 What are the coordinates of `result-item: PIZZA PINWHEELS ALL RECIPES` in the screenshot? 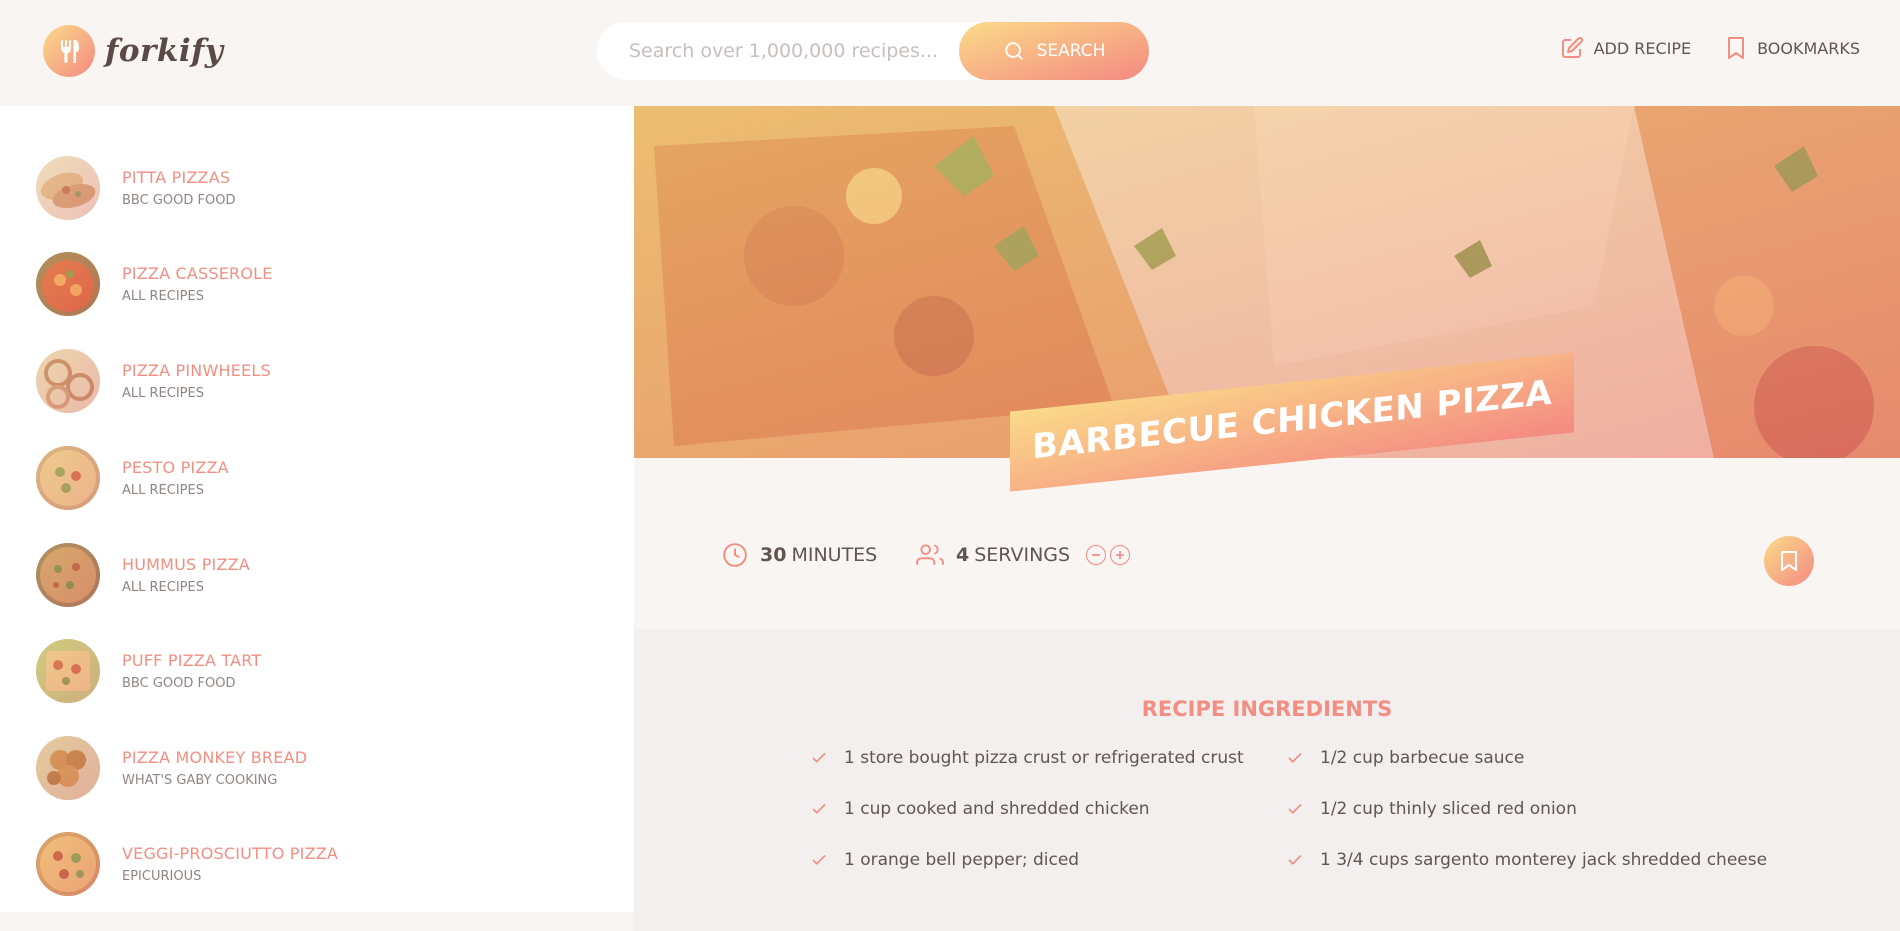 It's located at (153, 381).